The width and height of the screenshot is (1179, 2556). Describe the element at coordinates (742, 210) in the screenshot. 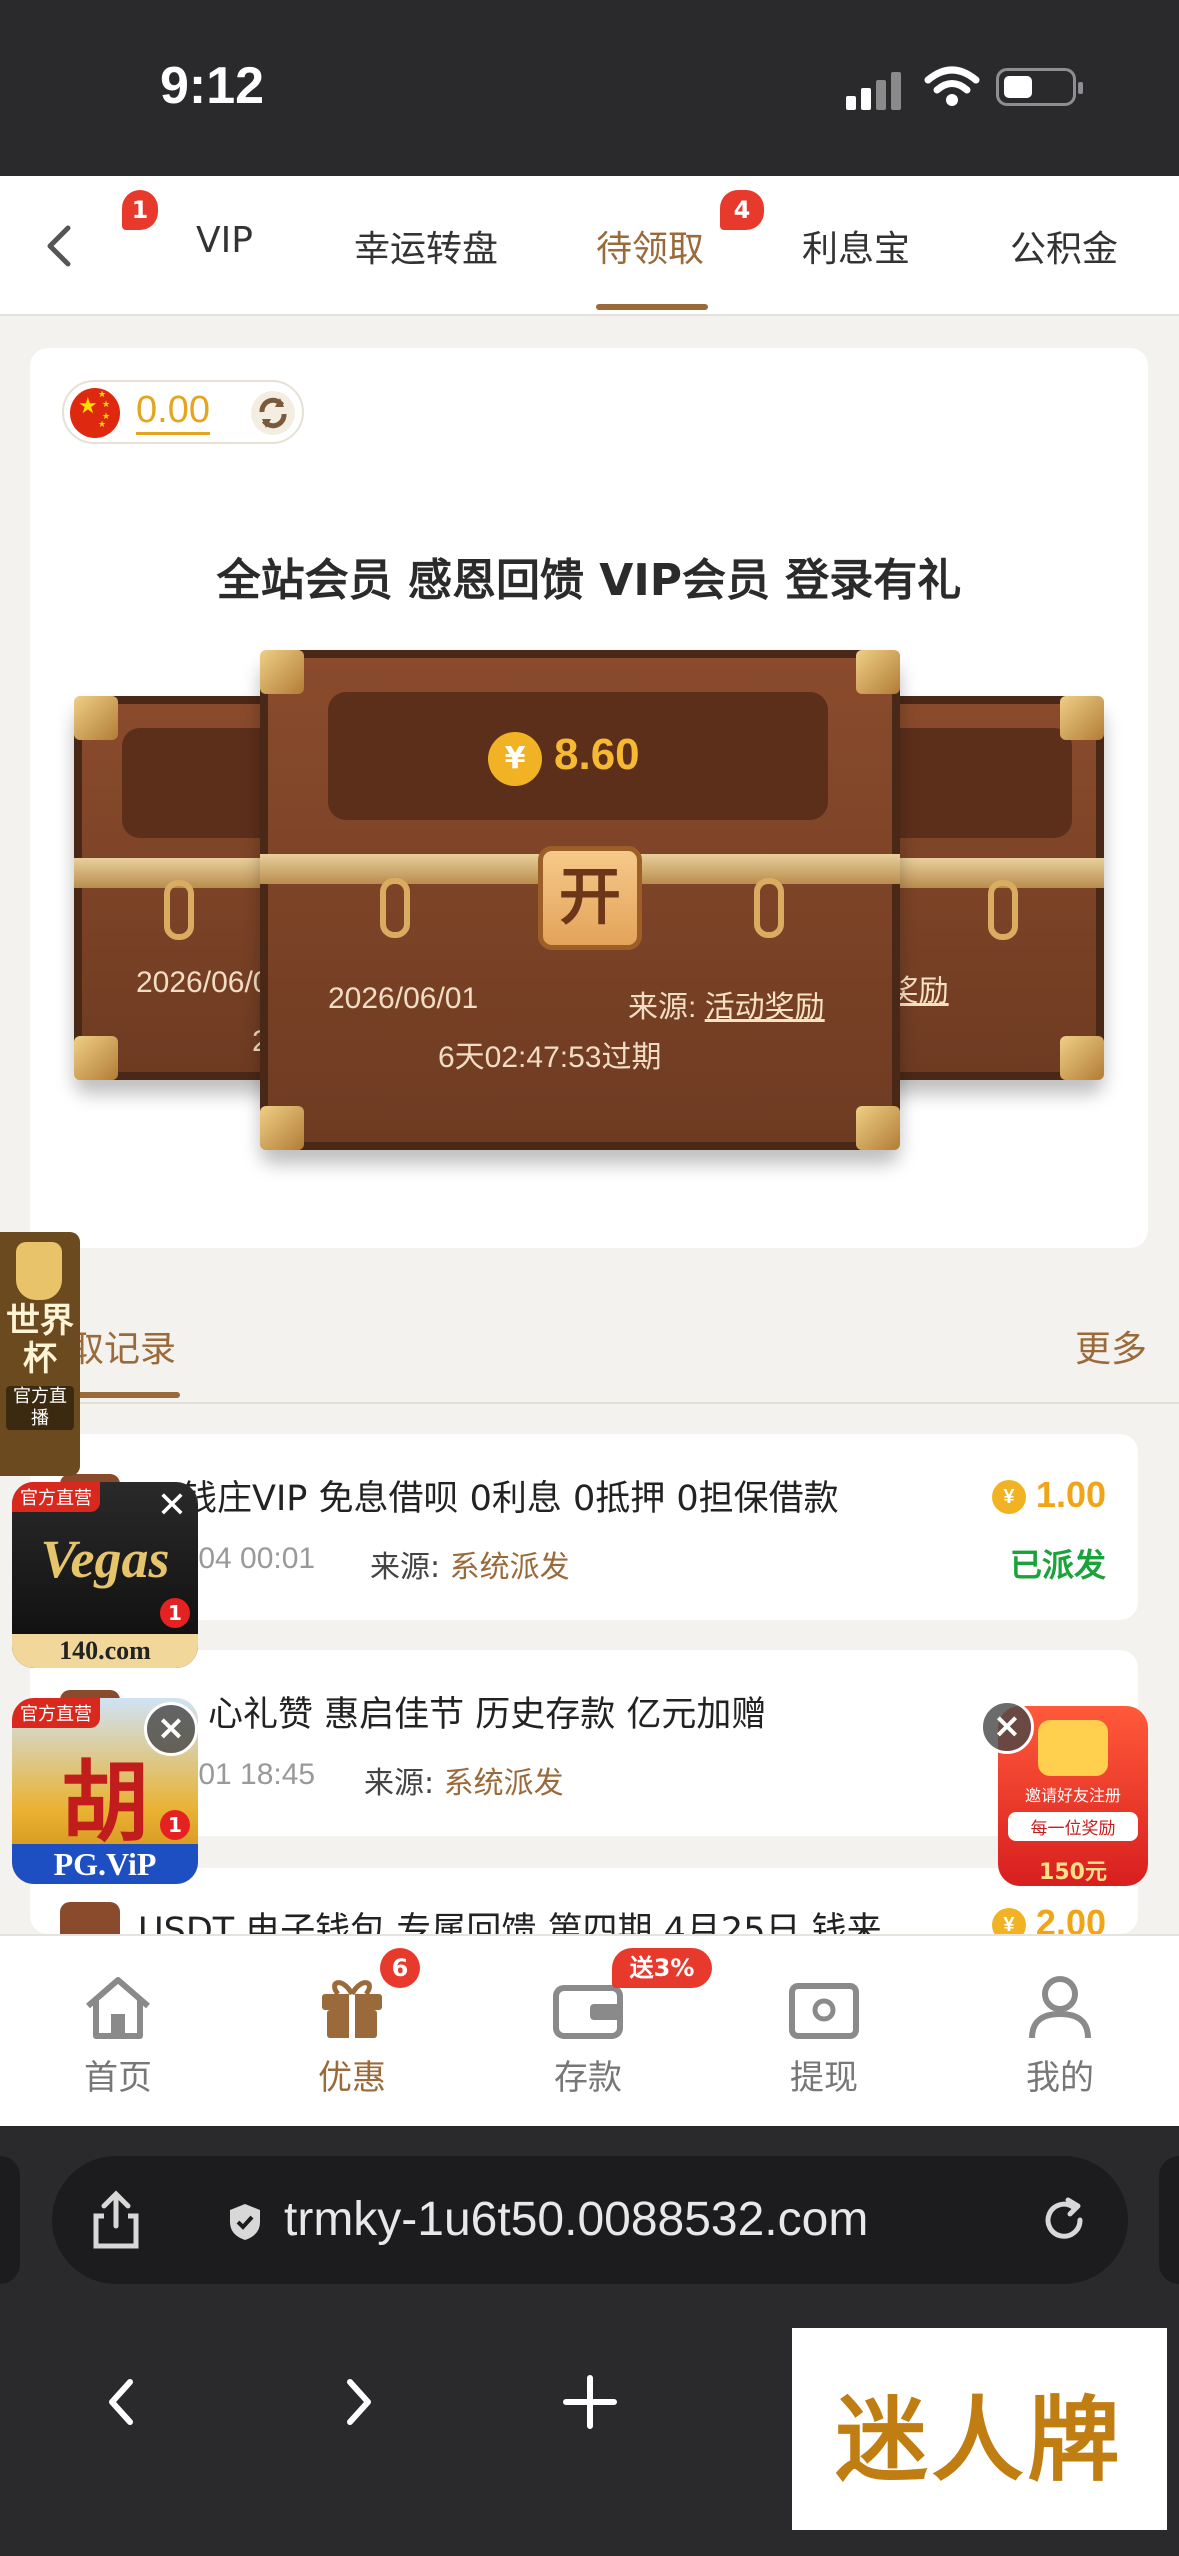

I see `tab-pending-badge: 4` at that location.